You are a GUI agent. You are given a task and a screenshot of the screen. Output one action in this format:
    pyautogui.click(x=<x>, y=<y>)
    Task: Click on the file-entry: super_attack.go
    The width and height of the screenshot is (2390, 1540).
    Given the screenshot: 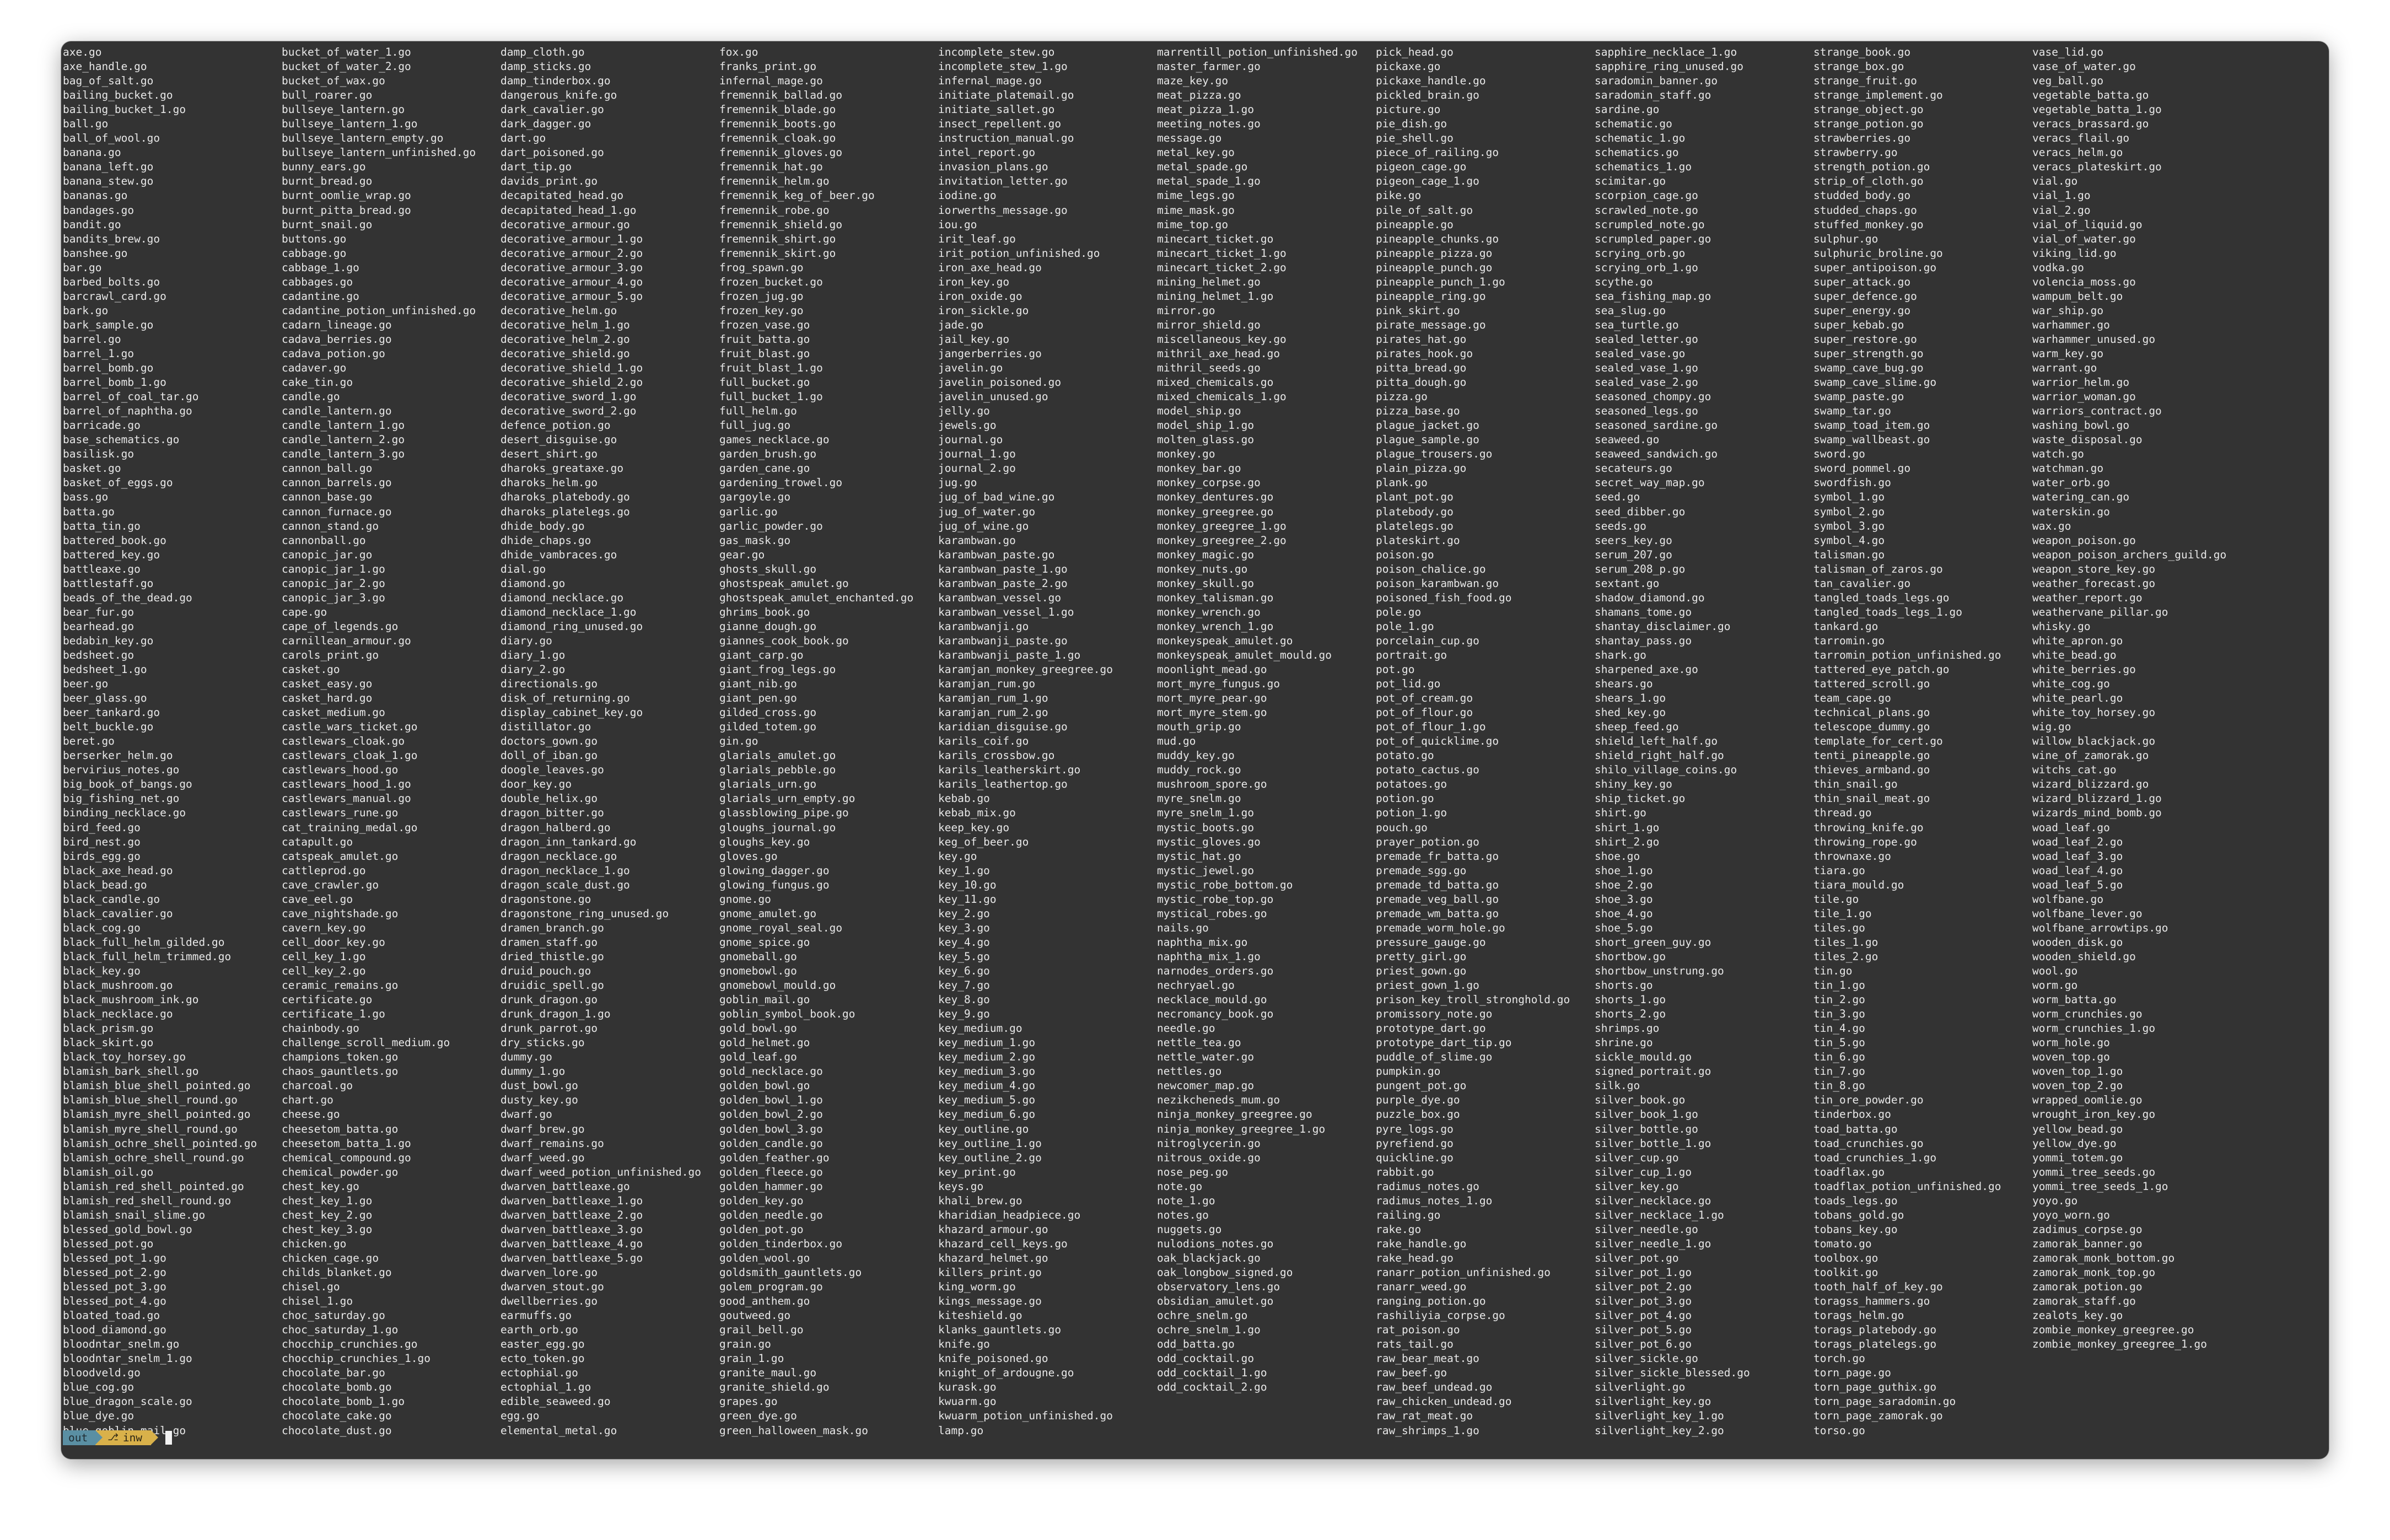 What is the action you would take?
    pyautogui.click(x=1862, y=281)
    